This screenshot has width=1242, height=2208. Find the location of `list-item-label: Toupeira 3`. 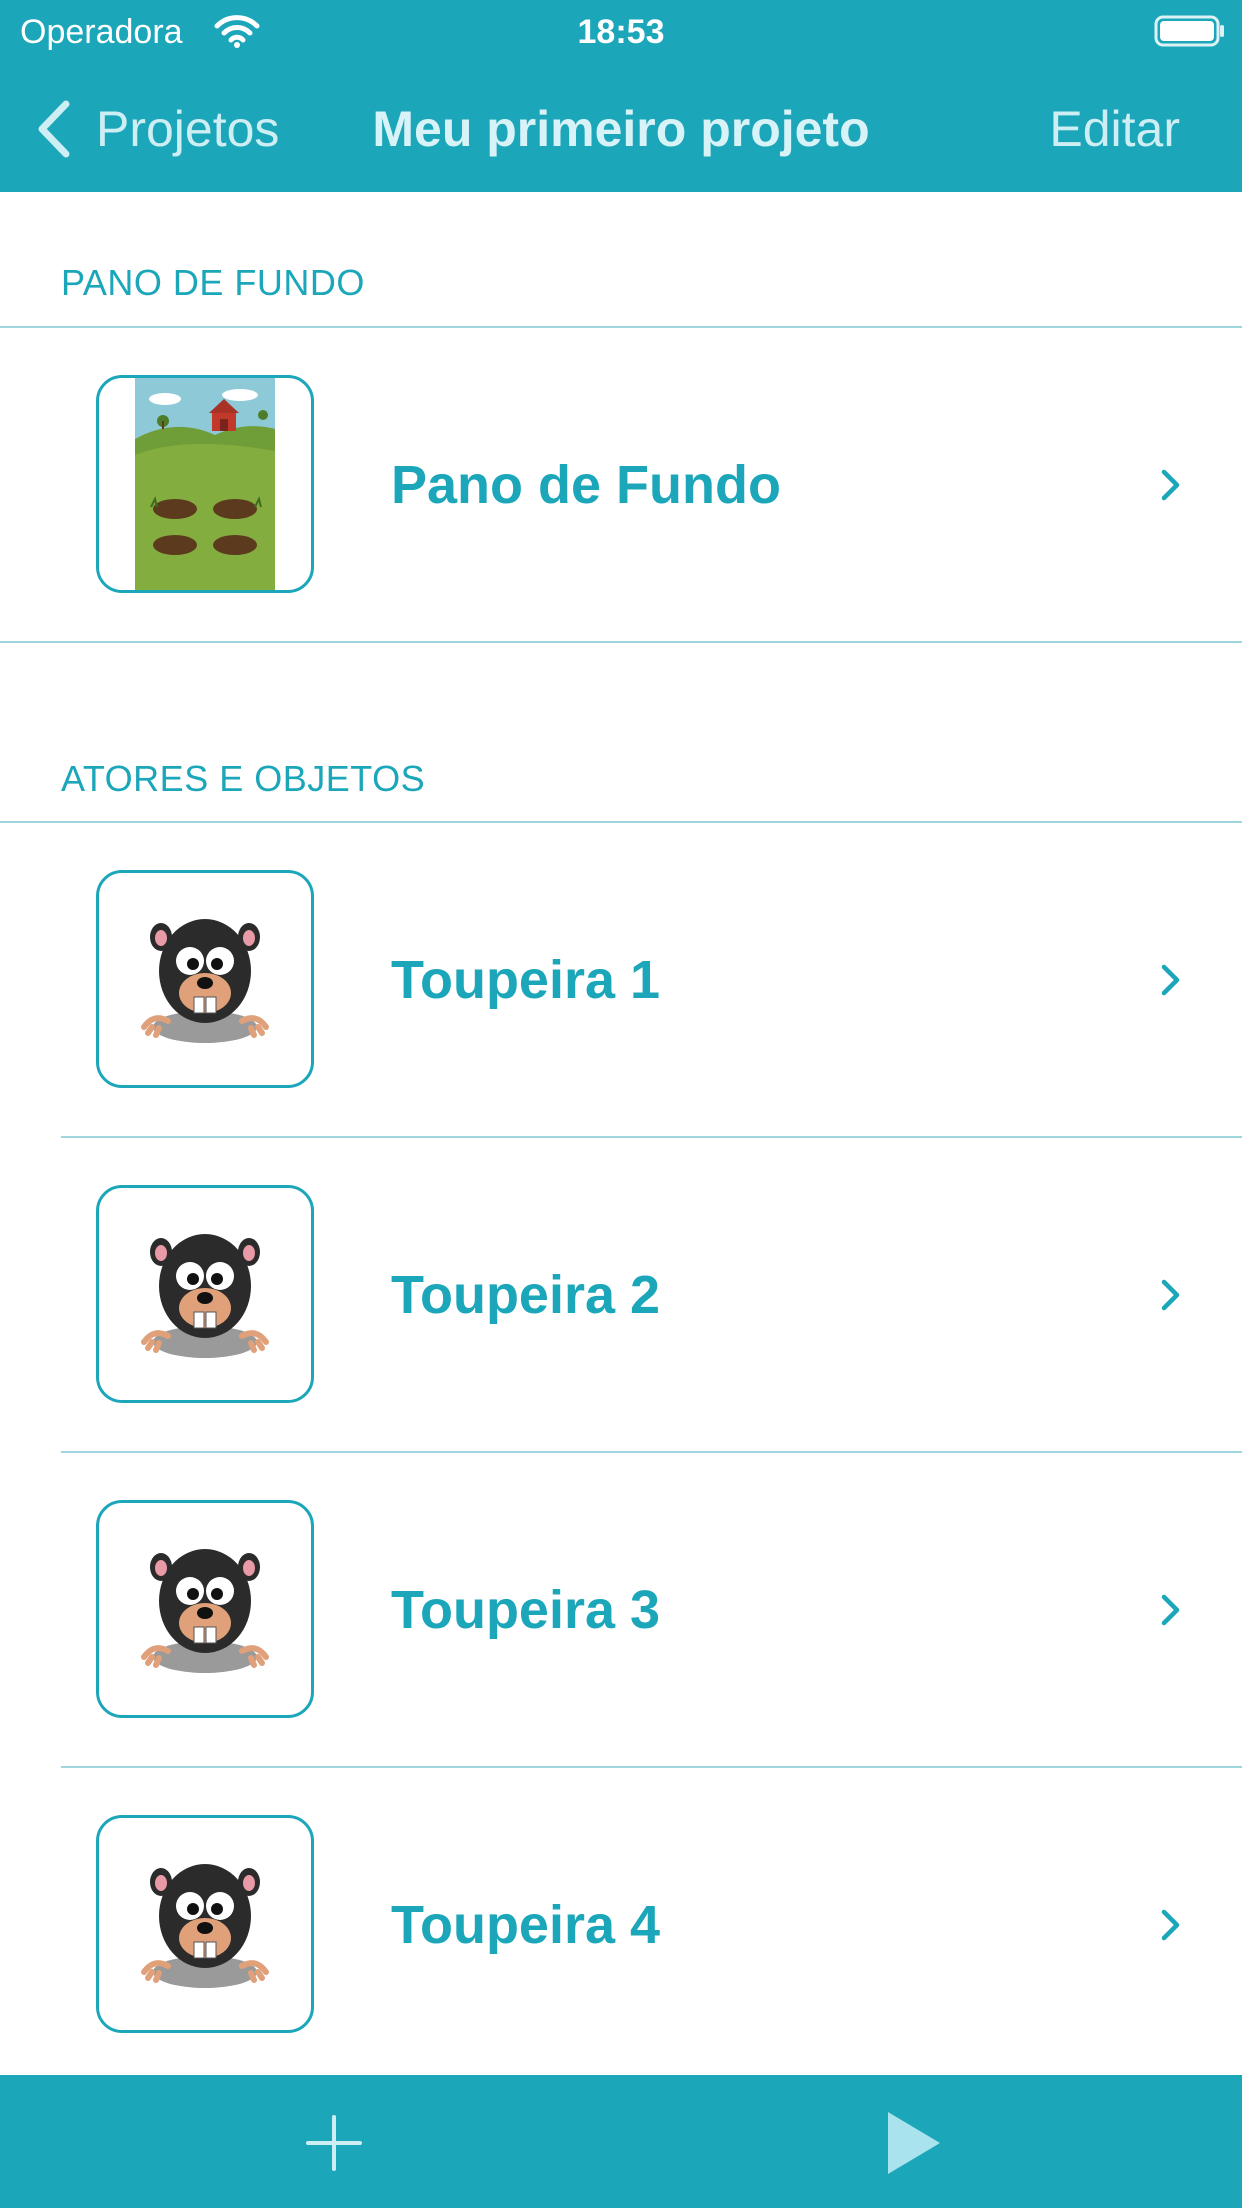

list-item-label: Toupeira 3 is located at coordinates (526, 1610).